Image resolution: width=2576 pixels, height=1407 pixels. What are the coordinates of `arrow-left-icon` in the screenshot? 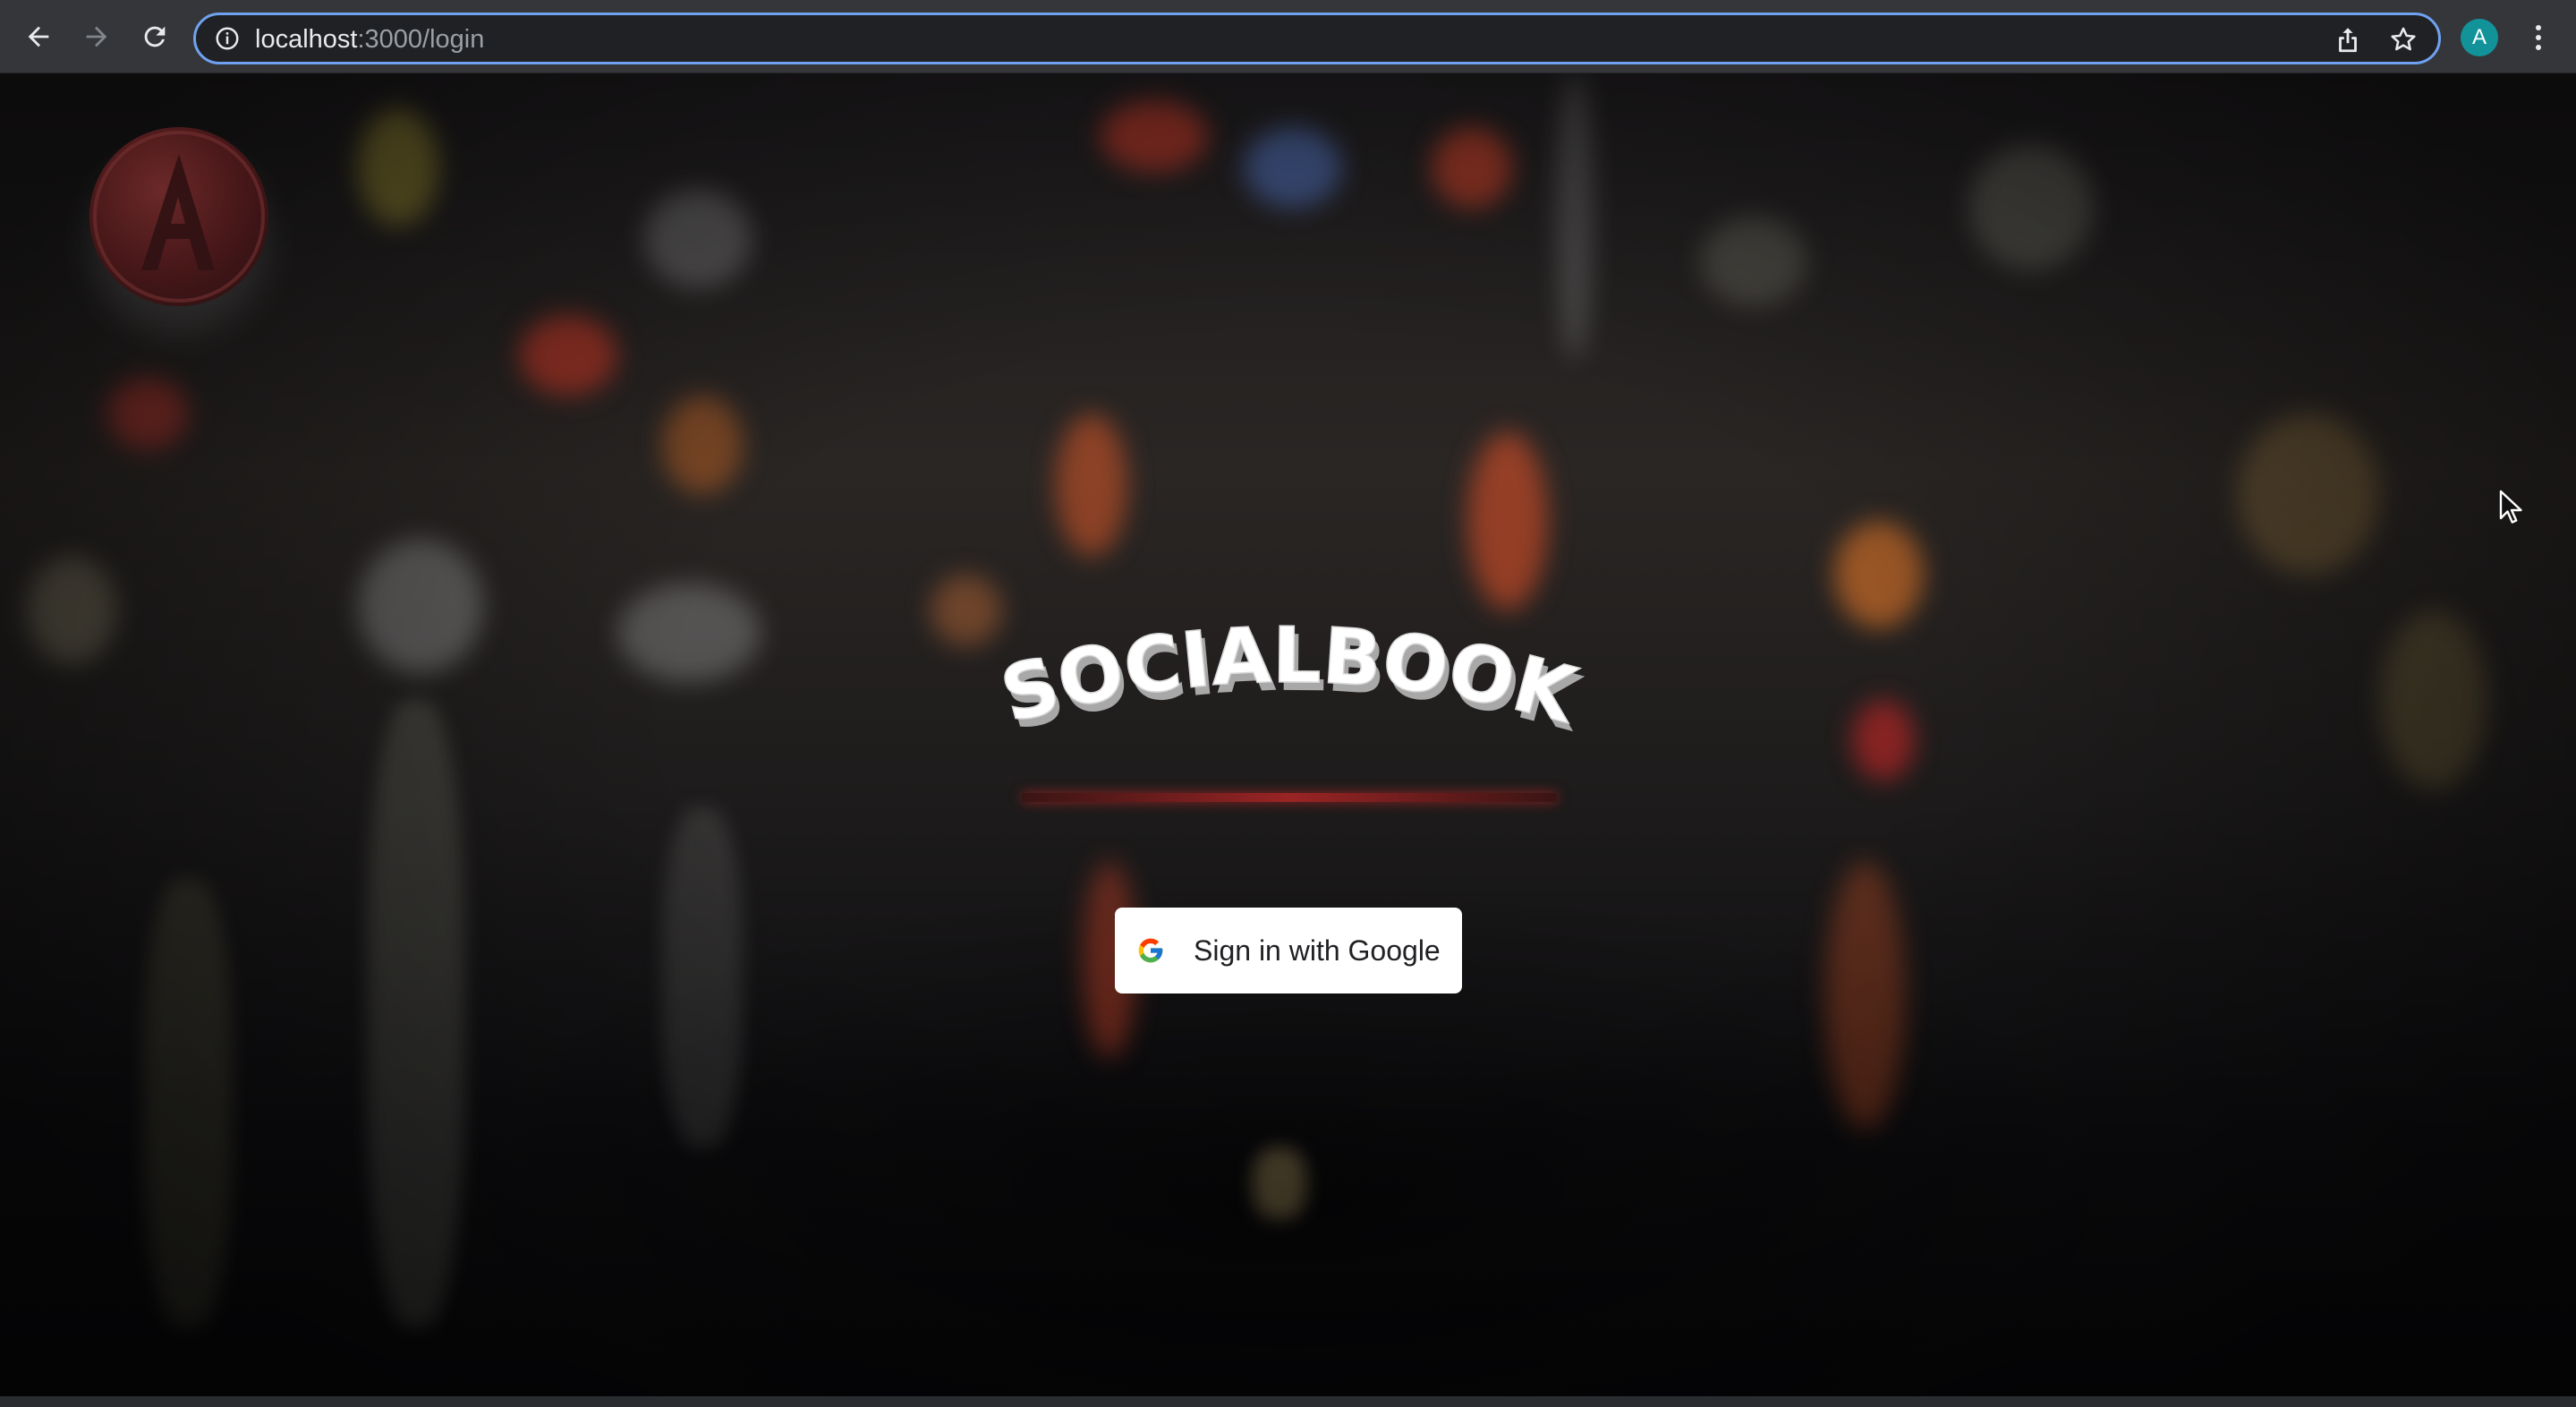 It's located at (38, 36).